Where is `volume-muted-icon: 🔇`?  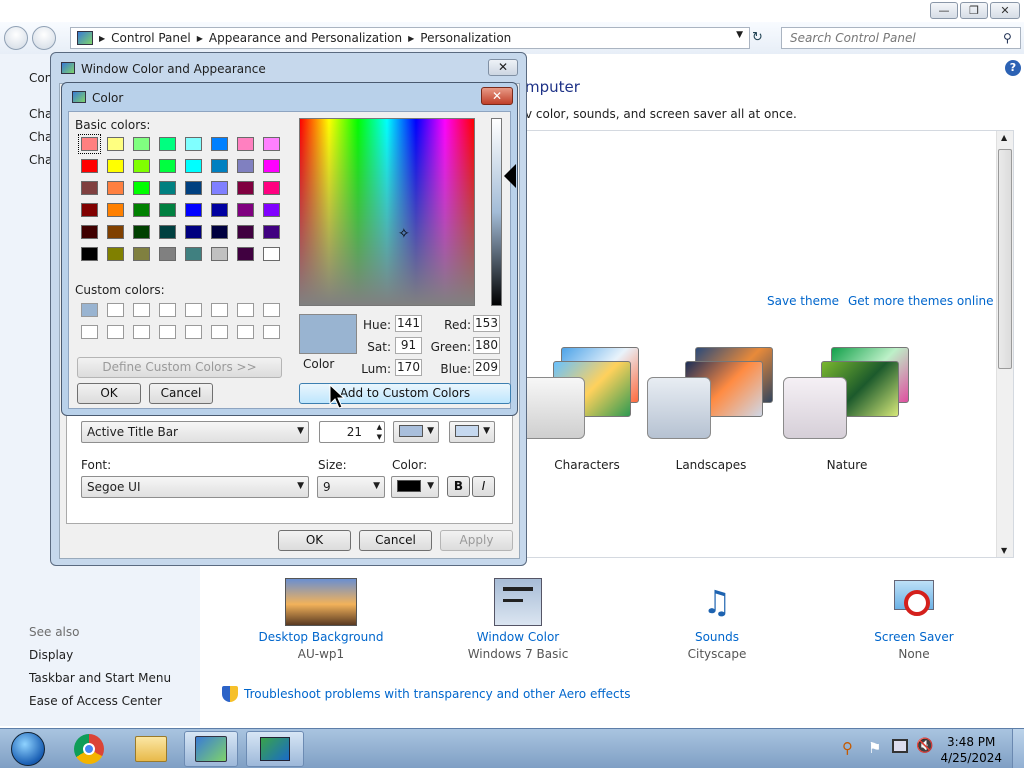 volume-muted-icon: 🔇 is located at coordinates (924, 746).